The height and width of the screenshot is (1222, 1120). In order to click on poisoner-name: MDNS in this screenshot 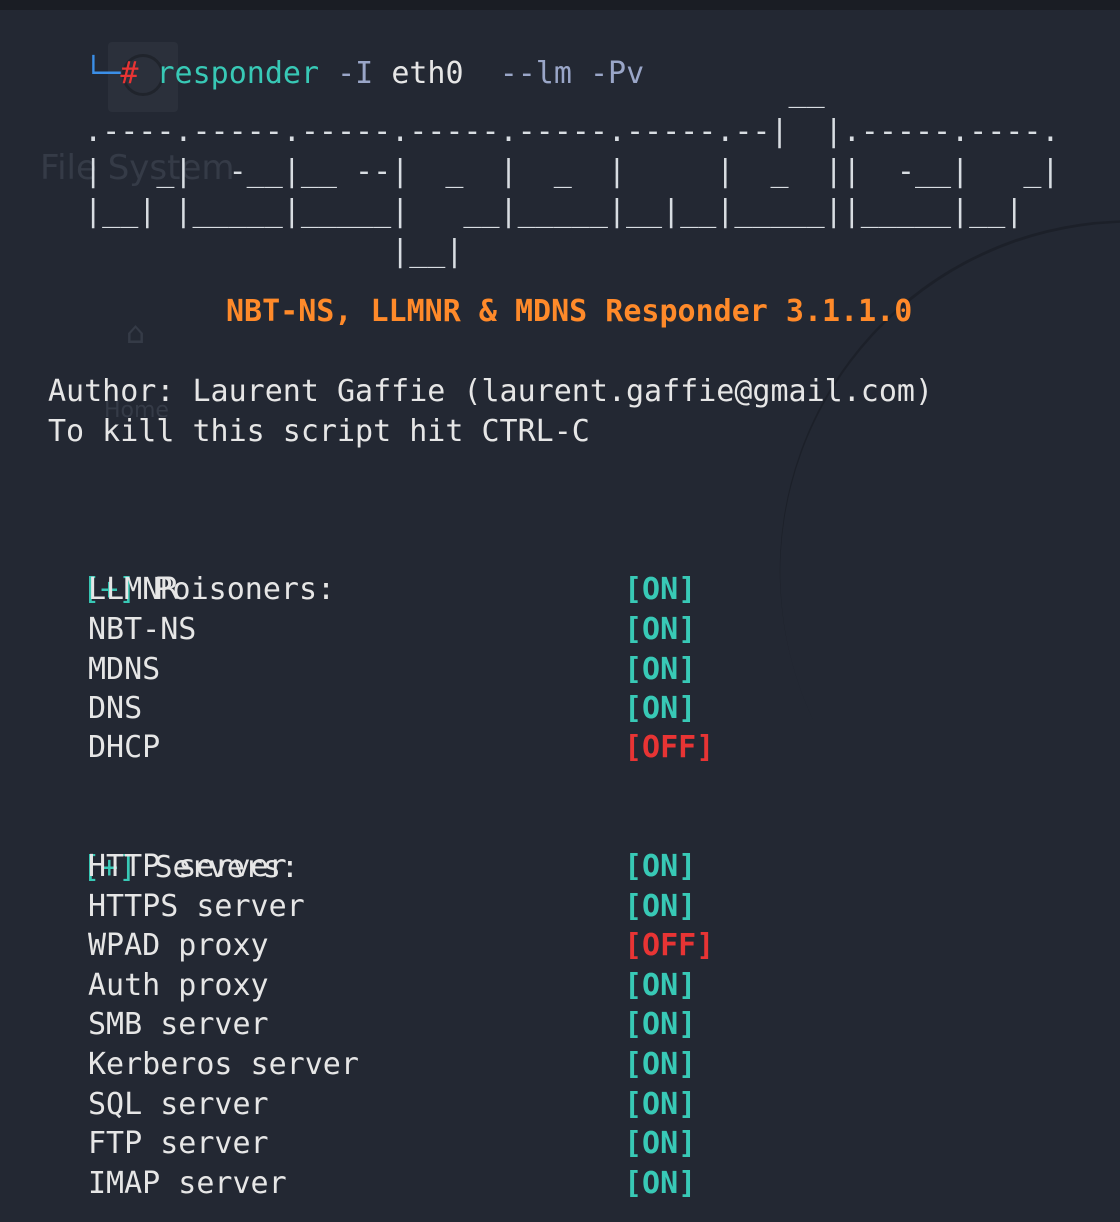, I will do `click(124, 669)`.